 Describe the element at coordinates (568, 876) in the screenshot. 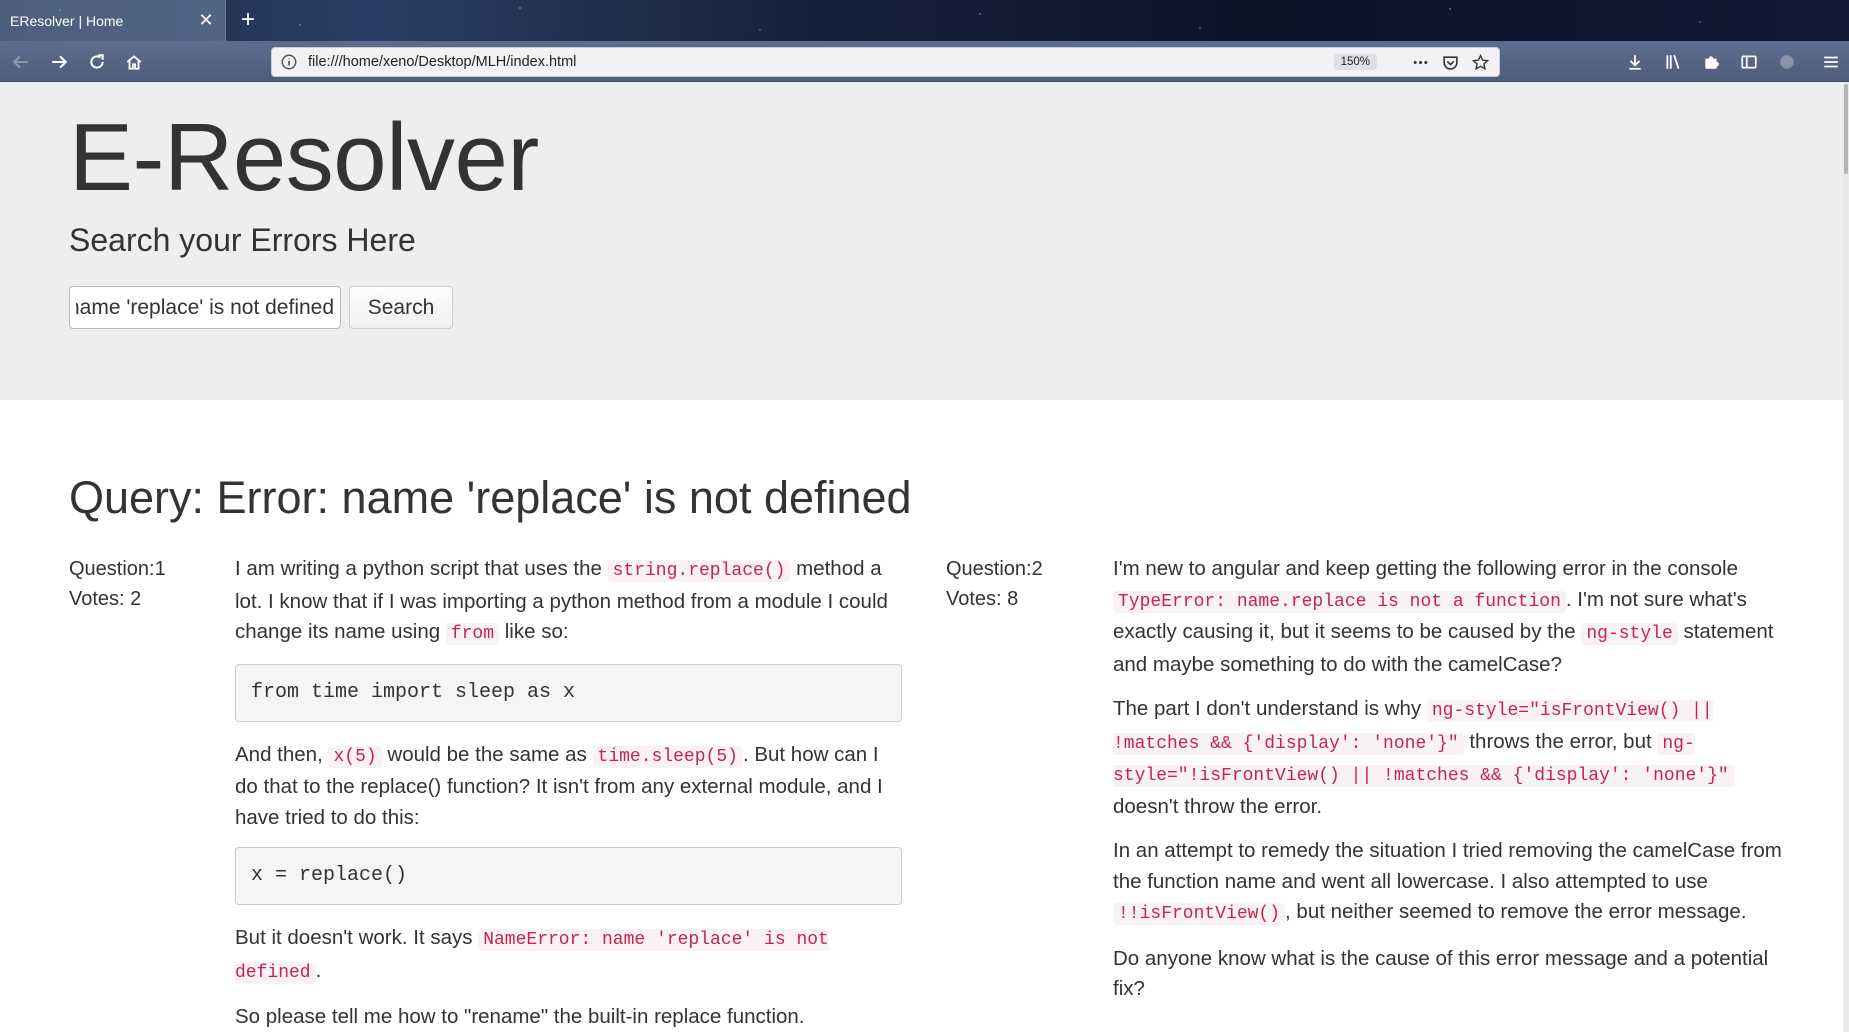

I see `code-block: x = replace()` at that location.